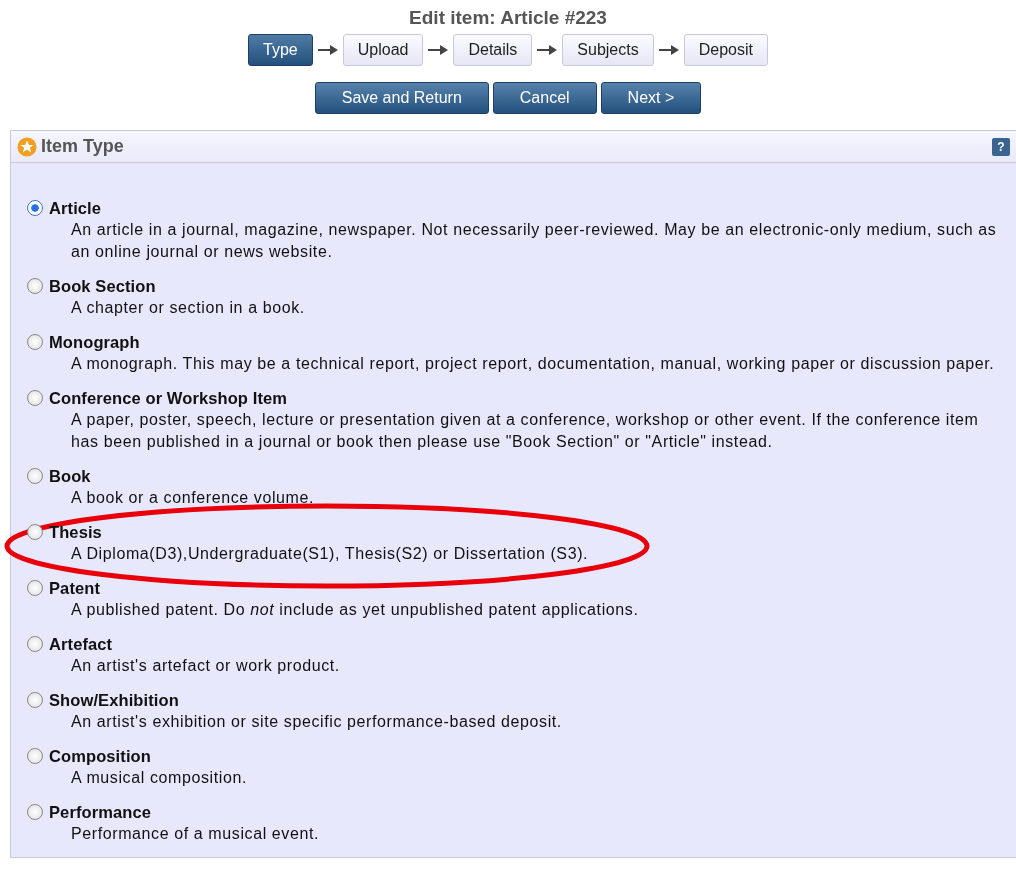 This screenshot has width=1016, height=879. What do you see at coordinates (280, 50) in the screenshot?
I see `step-tab: Type` at bounding box center [280, 50].